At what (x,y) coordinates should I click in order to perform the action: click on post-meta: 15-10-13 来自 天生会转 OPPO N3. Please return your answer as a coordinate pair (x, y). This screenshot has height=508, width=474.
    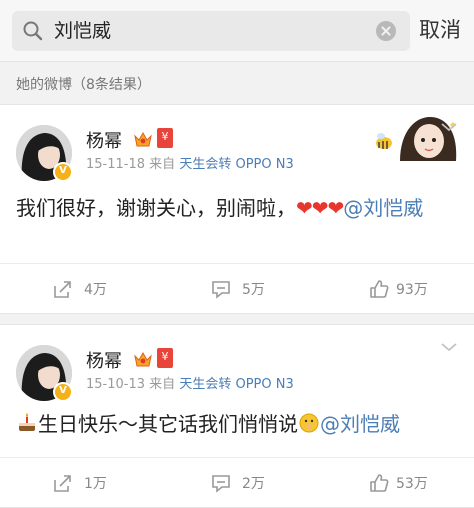
    Looking at the image, I should click on (190, 382).